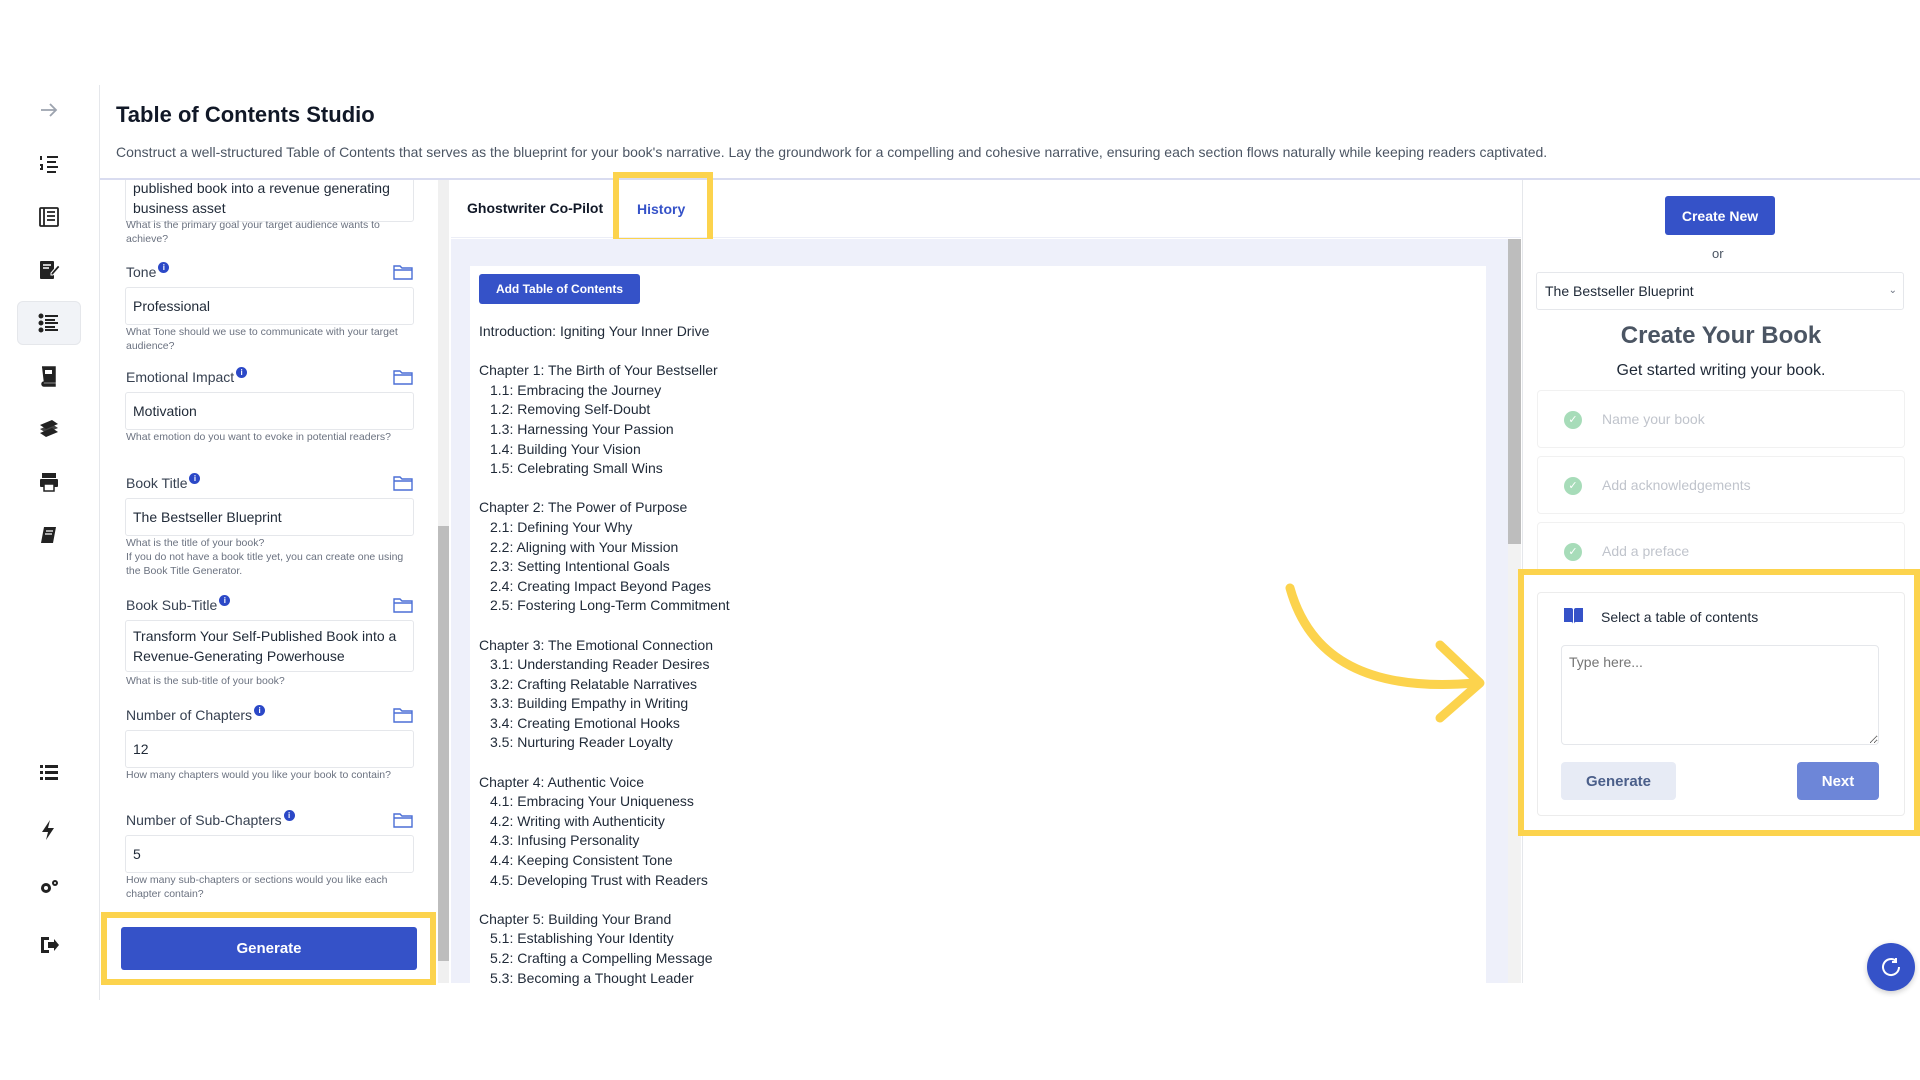 The height and width of the screenshot is (1080, 1920). Describe the element at coordinates (49, 830) in the screenshot. I see `bolt-icon` at that location.